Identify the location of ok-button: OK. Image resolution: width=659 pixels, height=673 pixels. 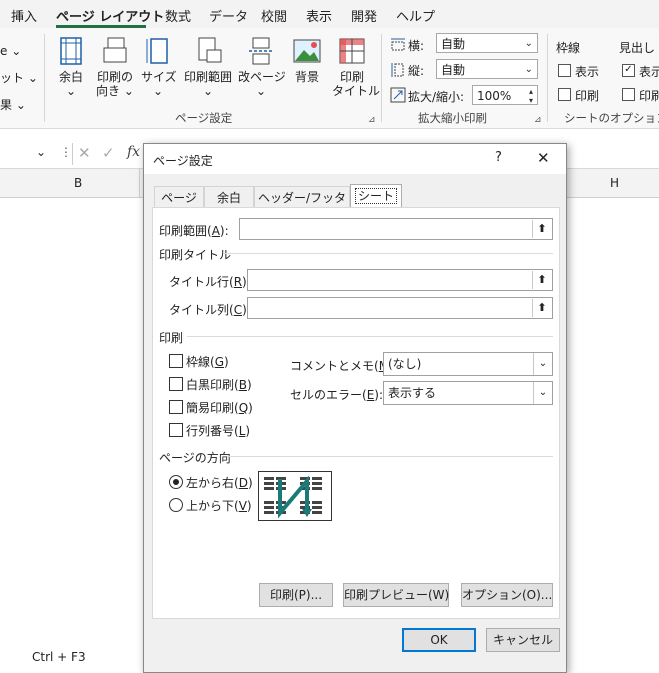
(439, 640).